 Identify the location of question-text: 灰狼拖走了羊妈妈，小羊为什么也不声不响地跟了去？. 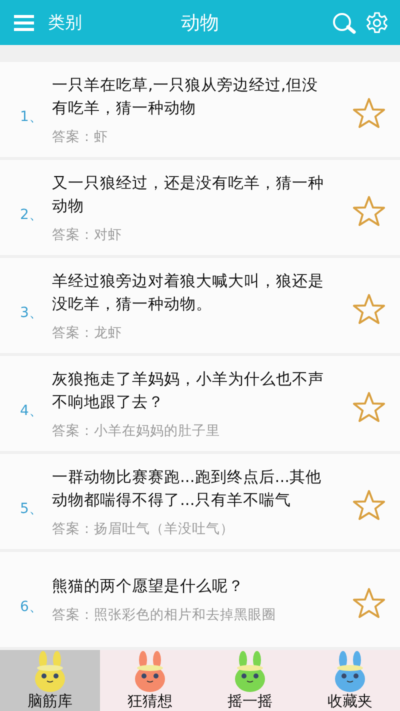
(188, 390).